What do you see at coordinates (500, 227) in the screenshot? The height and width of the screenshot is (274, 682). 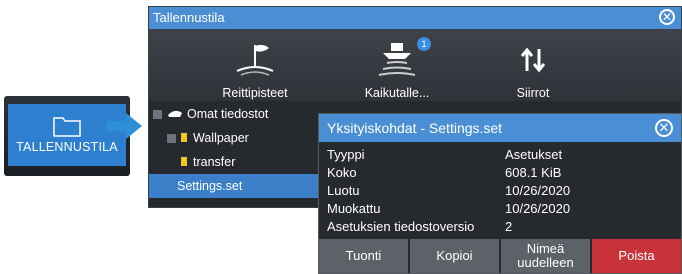 I see `detail-row-settings-version: Asetuksien tiedostoversio 2` at bounding box center [500, 227].